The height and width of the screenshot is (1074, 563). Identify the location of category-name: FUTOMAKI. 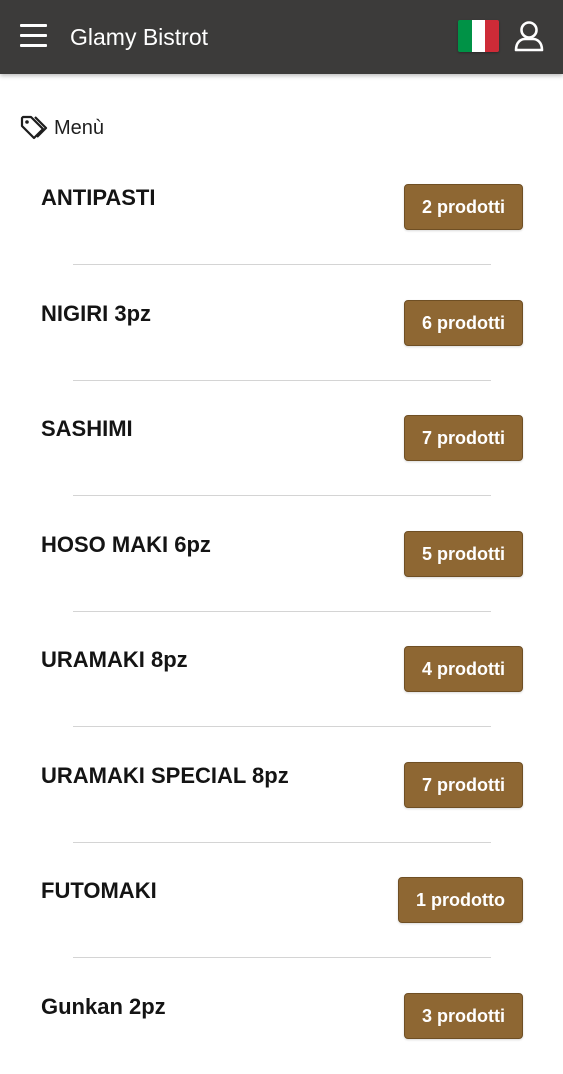
(99, 891).